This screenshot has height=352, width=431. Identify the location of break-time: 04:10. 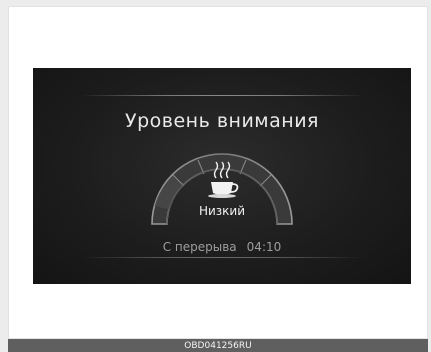
(264, 247).